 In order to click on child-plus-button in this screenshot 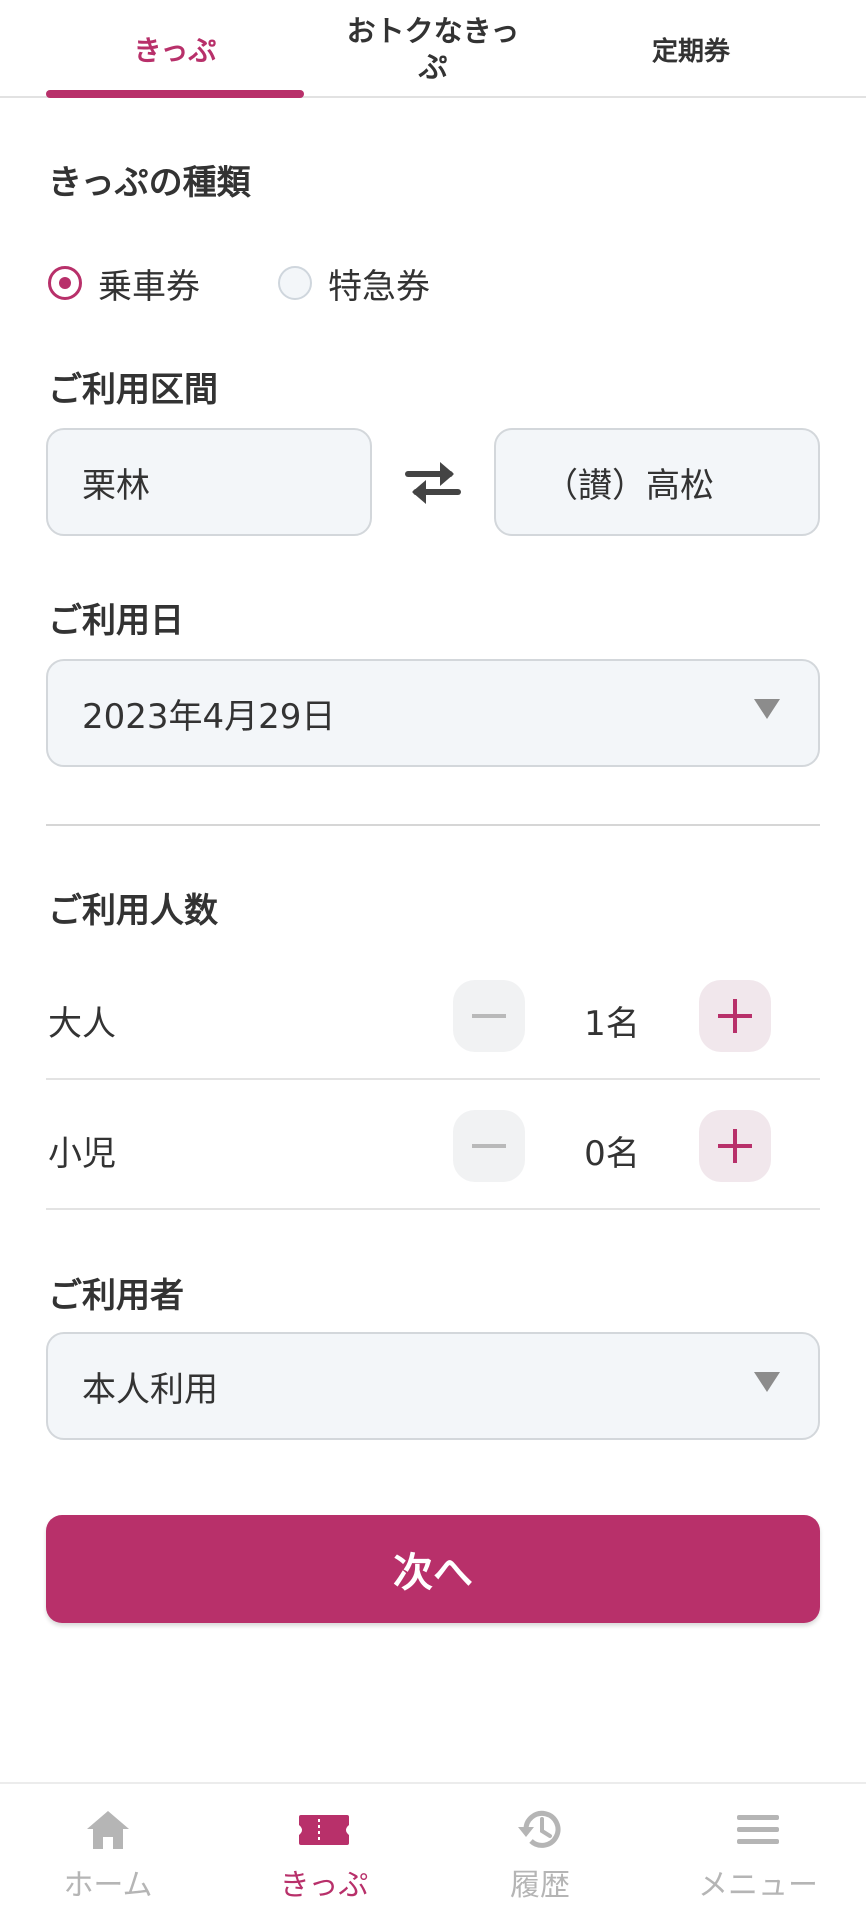, I will do `click(735, 1146)`.